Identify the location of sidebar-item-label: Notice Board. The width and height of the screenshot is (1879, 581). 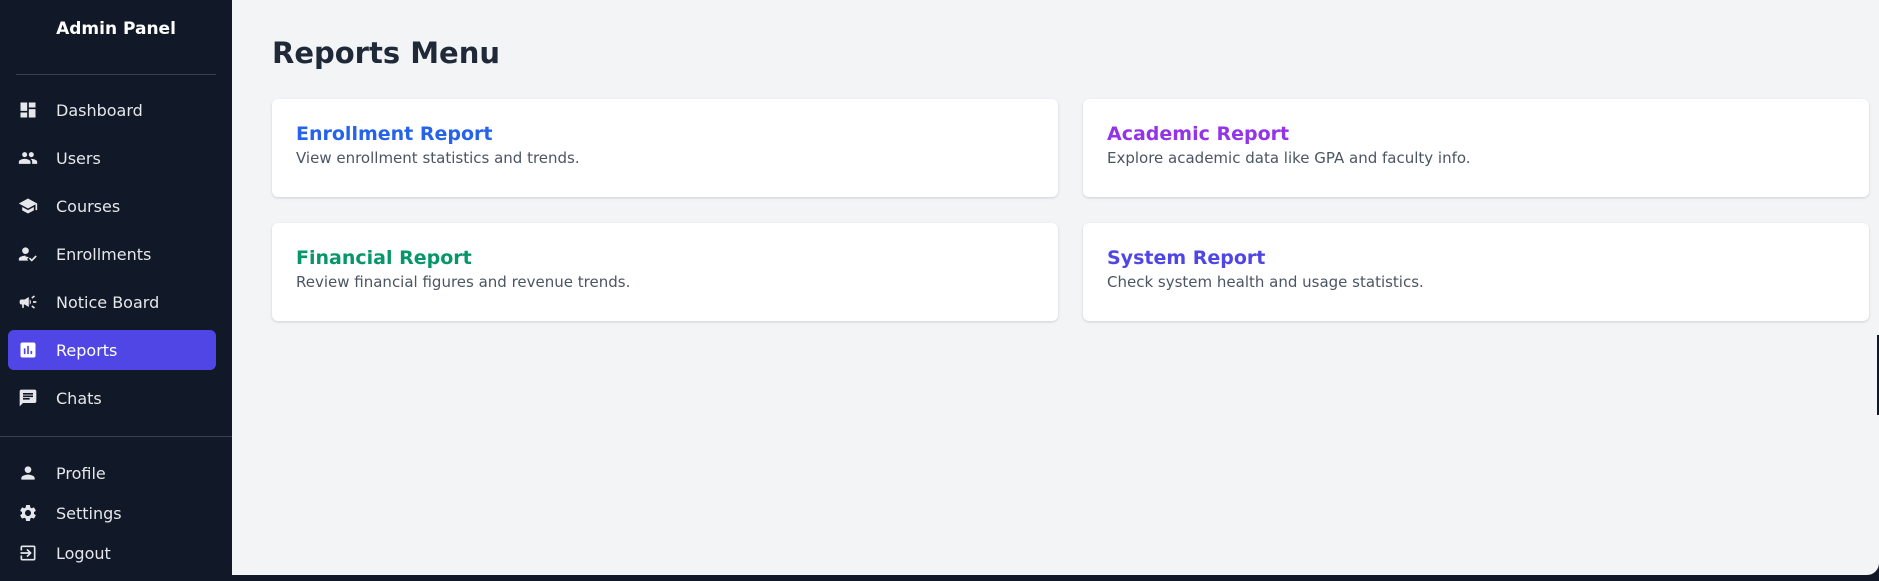
(108, 302).